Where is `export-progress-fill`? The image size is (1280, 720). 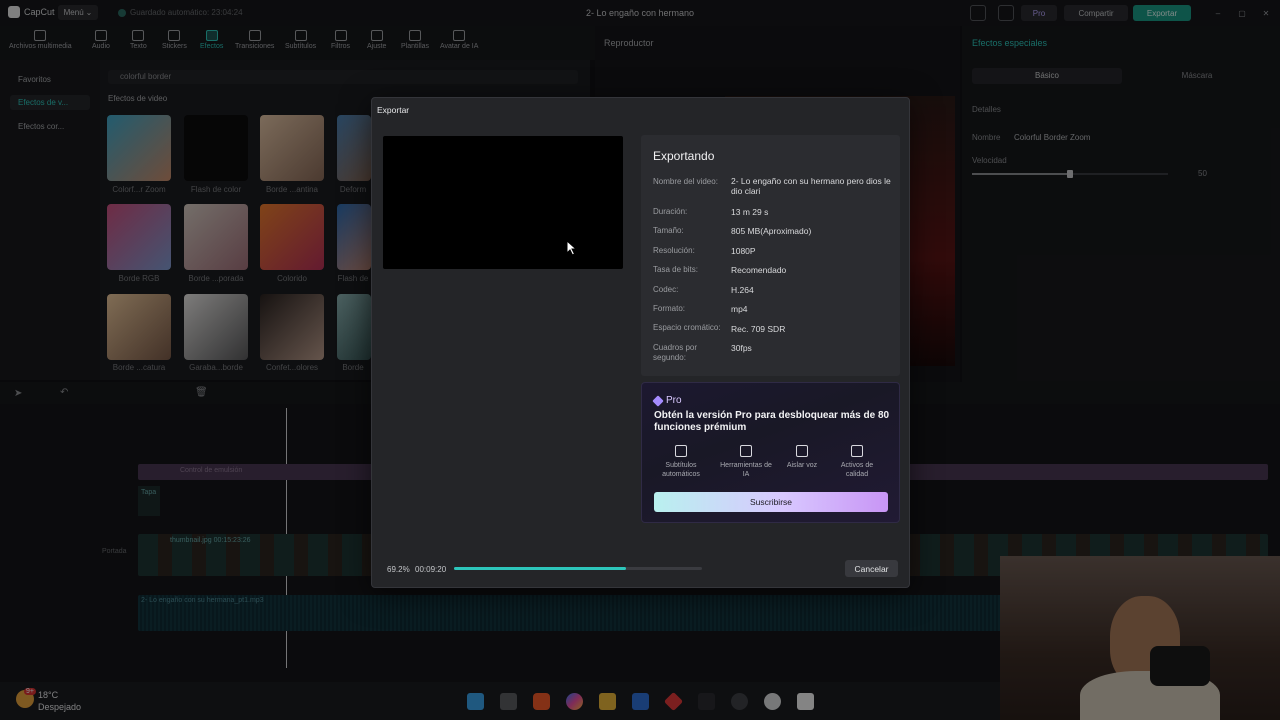 export-progress-fill is located at coordinates (540, 568).